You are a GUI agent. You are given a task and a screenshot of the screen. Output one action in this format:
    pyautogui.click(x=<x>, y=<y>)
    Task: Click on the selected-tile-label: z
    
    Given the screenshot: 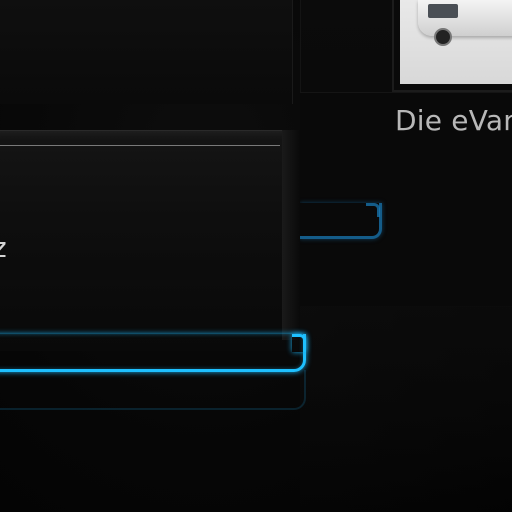 What is the action you would take?
    pyautogui.click(x=3, y=247)
    